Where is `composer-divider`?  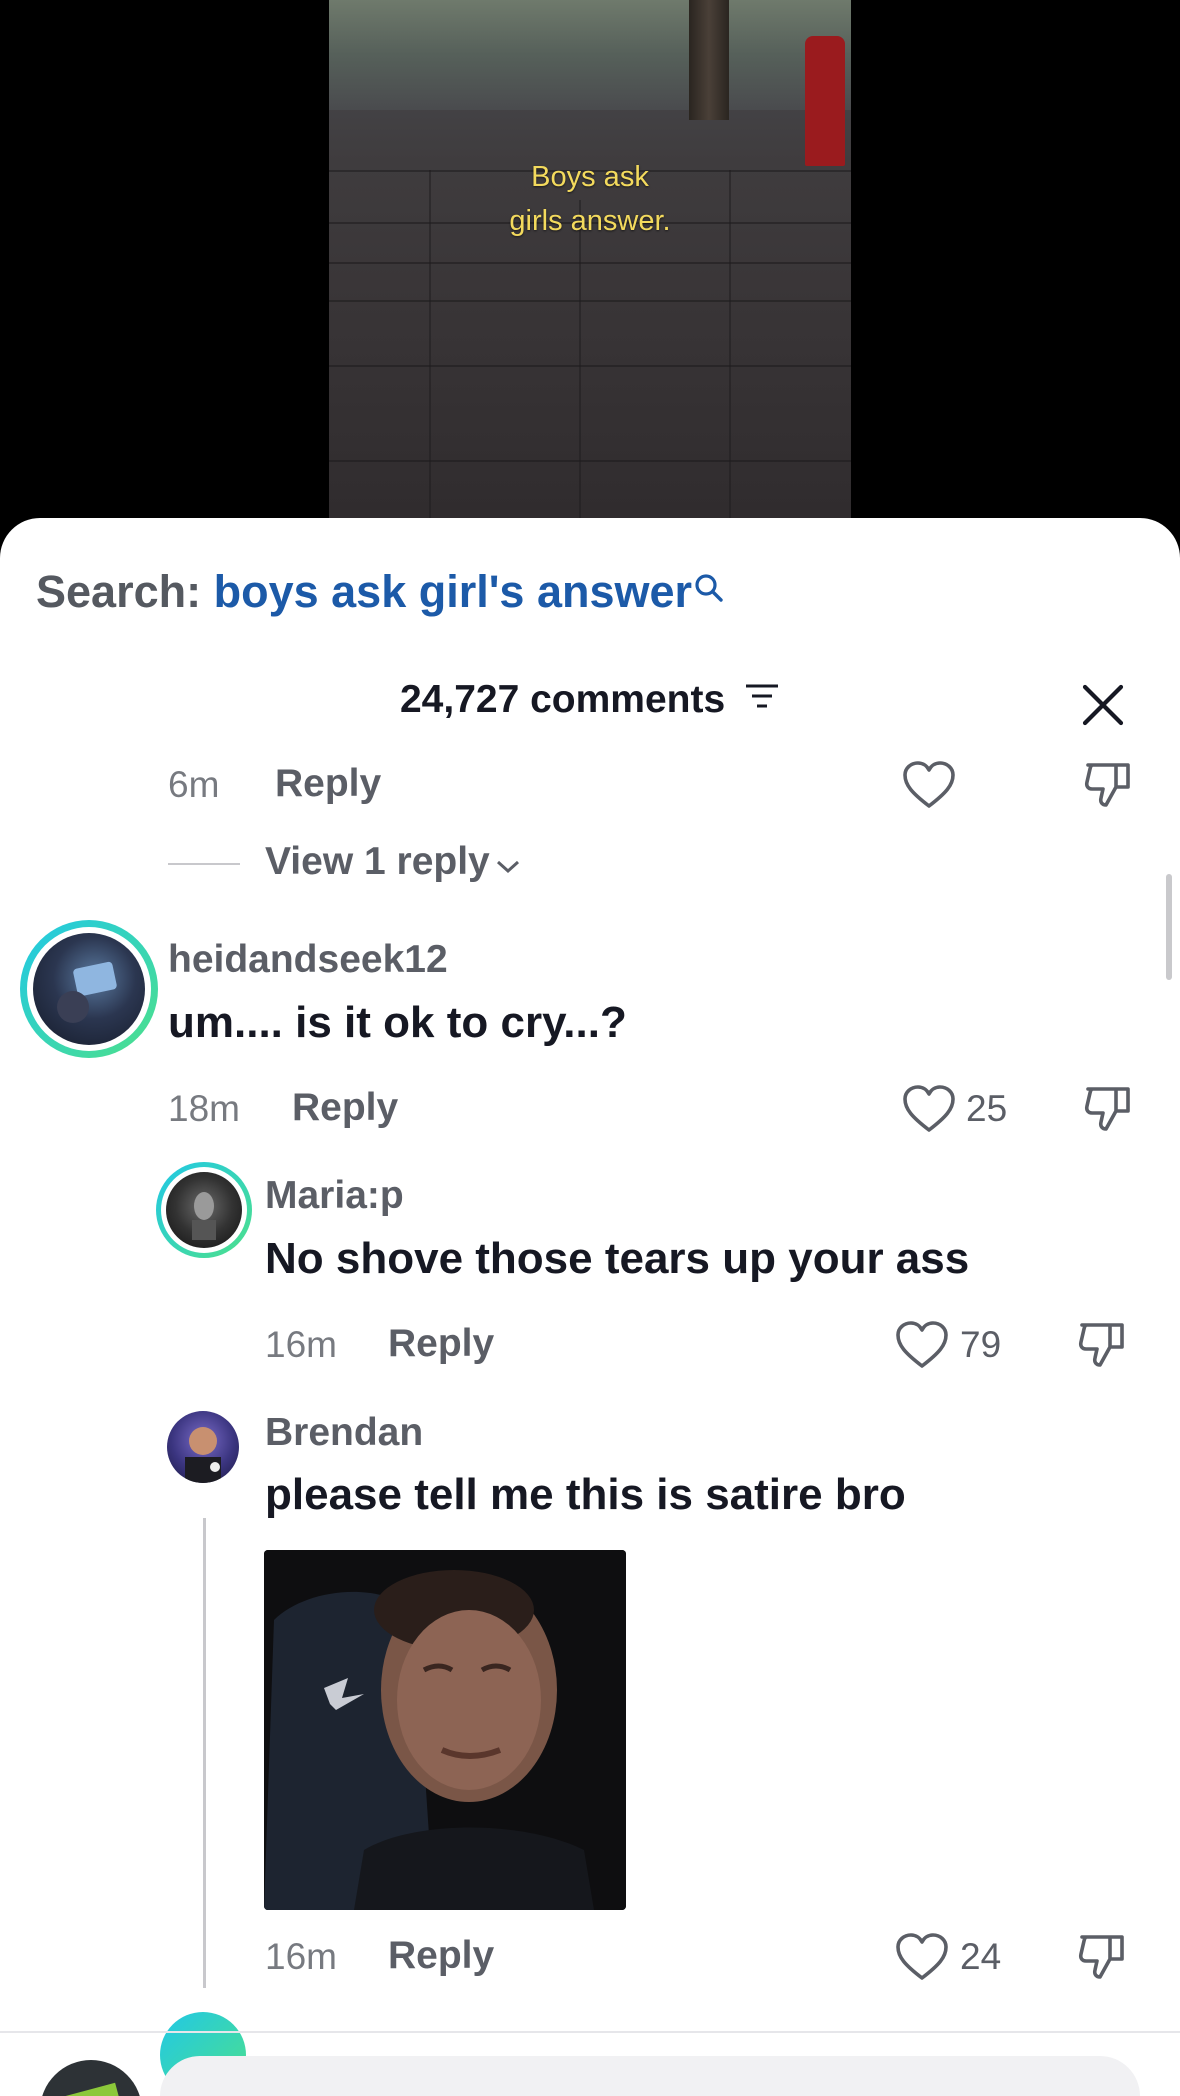
composer-divider is located at coordinates (590, 2032).